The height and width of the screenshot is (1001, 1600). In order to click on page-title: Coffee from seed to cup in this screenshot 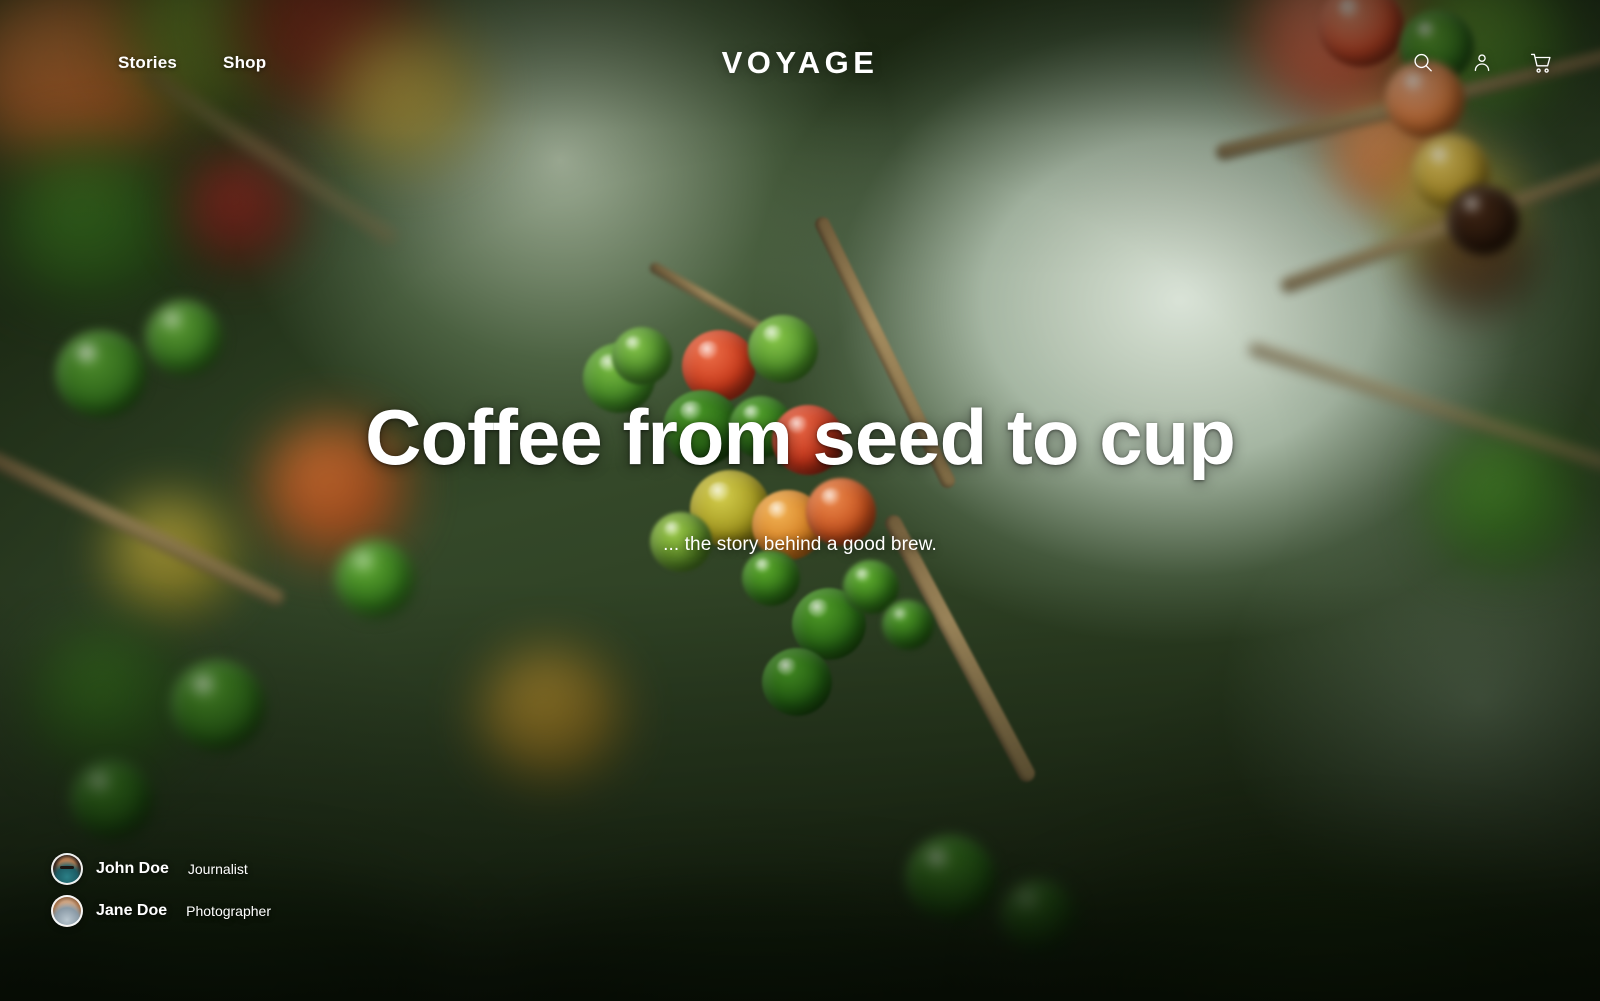, I will do `click(800, 437)`.